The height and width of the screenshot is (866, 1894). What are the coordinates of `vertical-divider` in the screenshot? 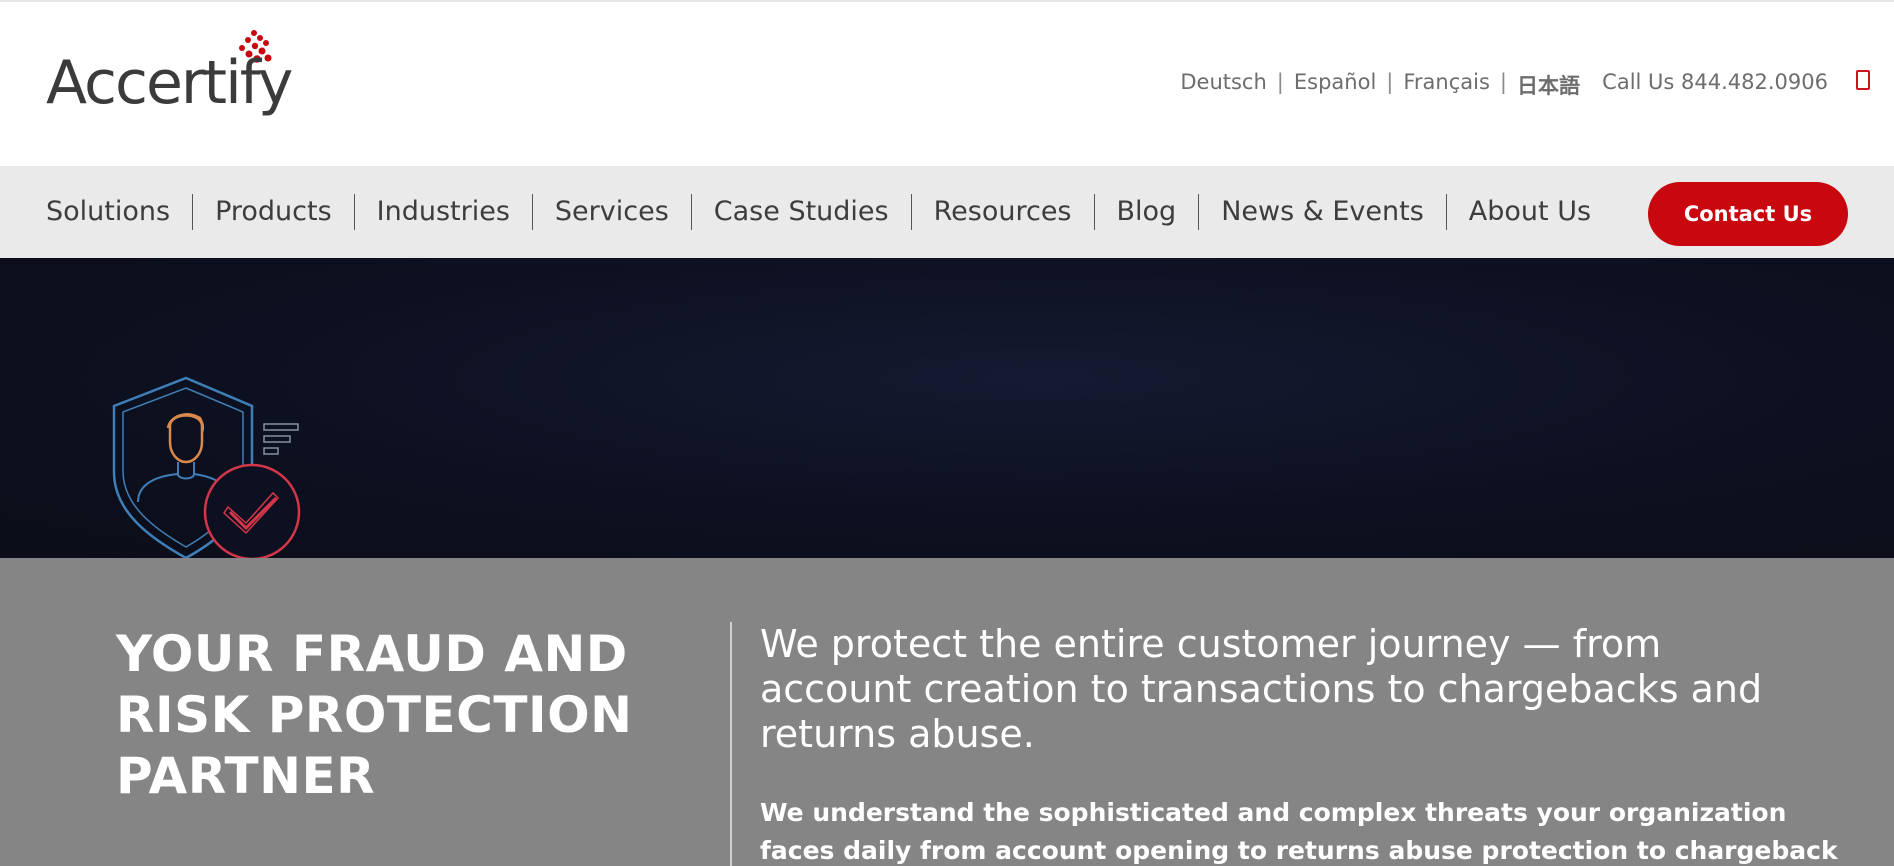 It's located at (731, 744).